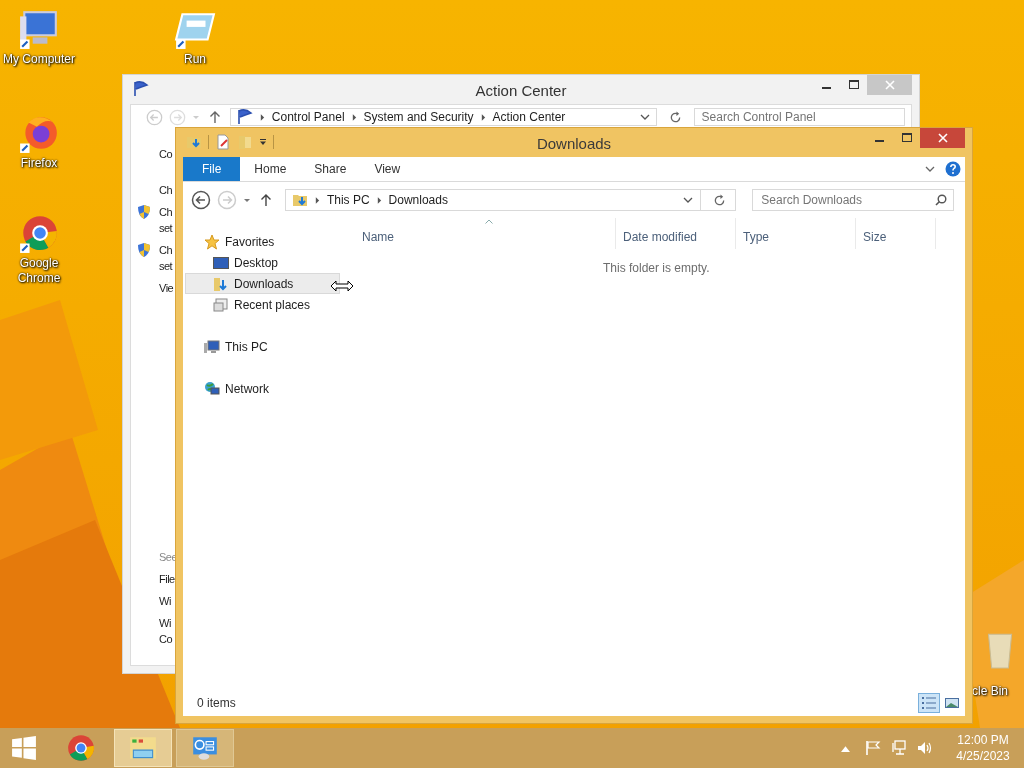  I want to click on breadcrumb-item: System and Security, so click(418, 117).